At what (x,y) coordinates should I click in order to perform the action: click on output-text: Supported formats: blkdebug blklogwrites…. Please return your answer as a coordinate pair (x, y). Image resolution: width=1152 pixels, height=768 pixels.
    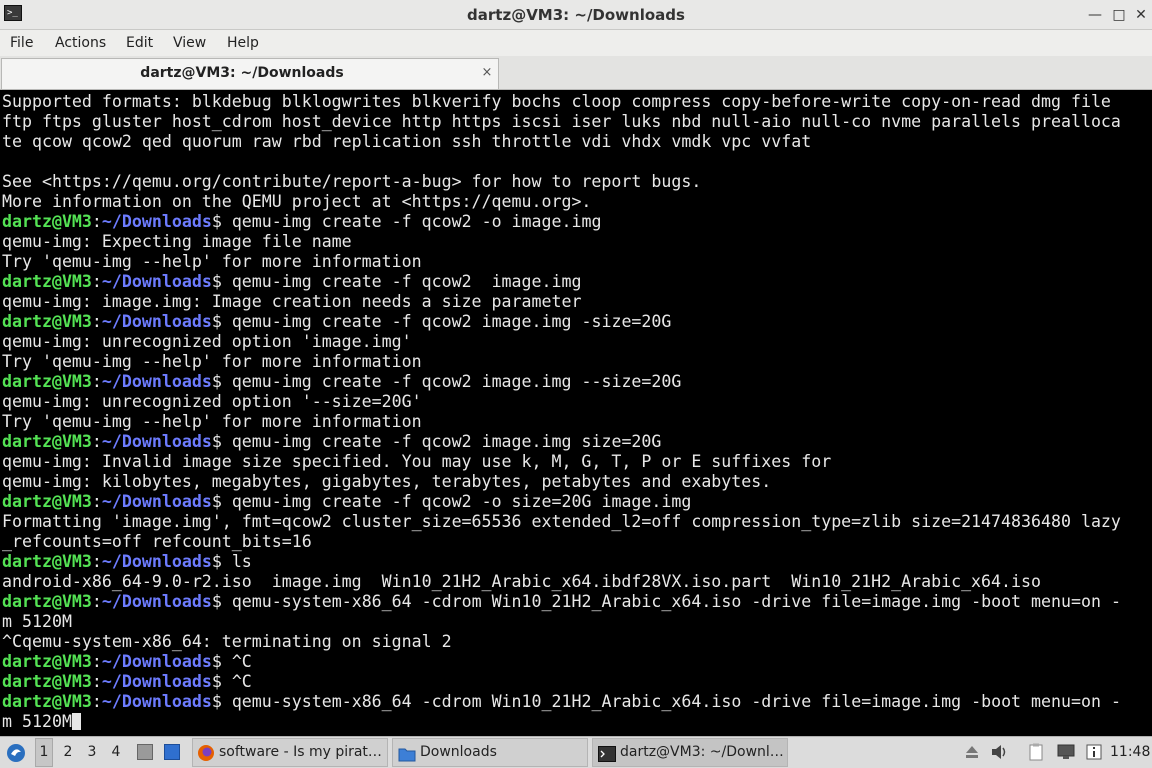
    Looking at the image, I should click on (556, 101).